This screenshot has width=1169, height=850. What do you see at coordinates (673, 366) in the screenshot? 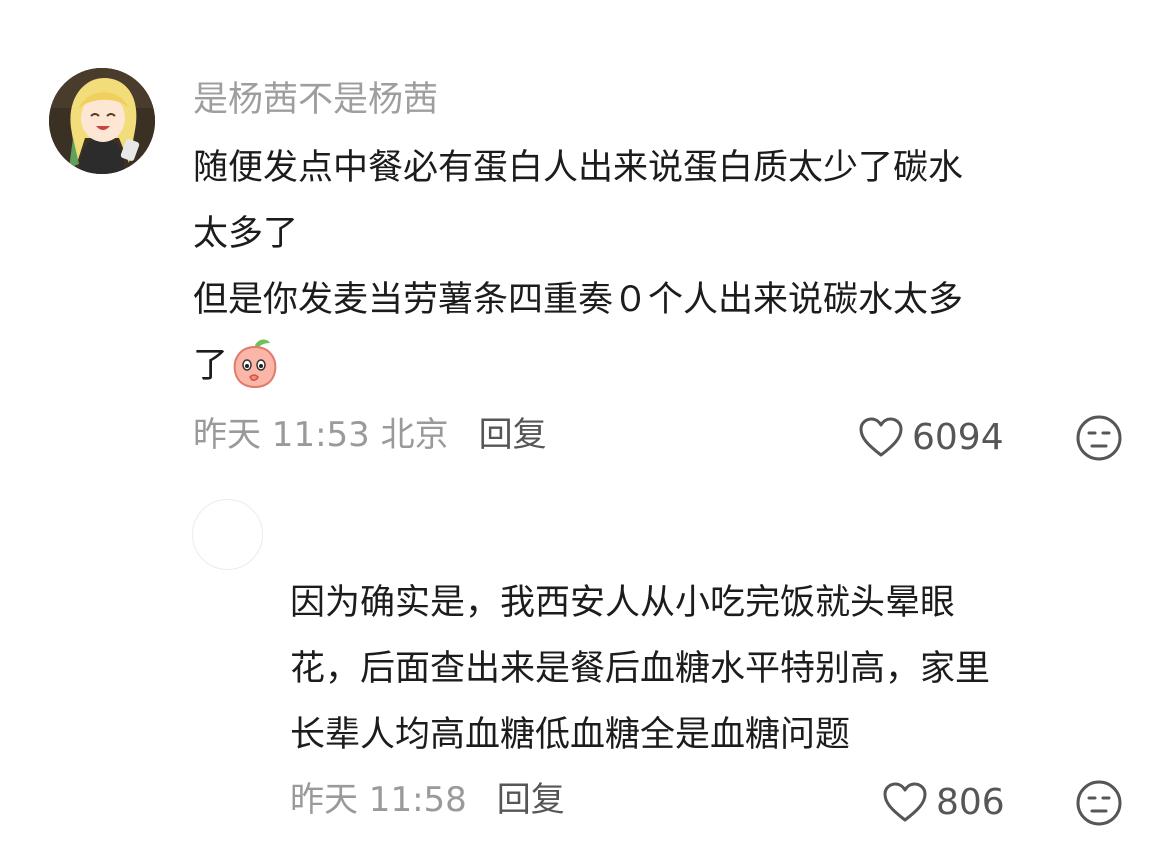
I see `comment-line-last: 了` at bounding box center [673, 366].